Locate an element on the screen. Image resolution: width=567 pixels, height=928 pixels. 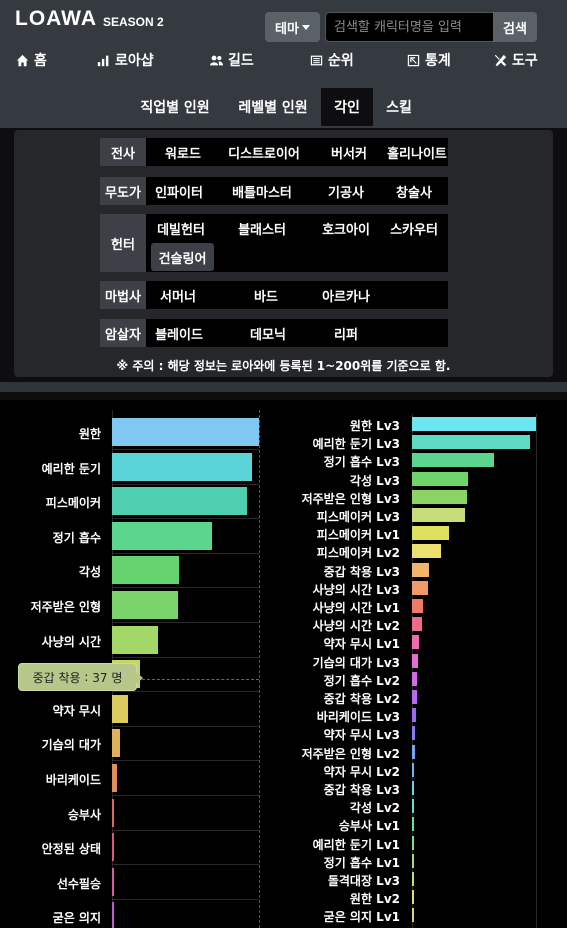
logo: LOAWA is located at coordinates (56, 19).